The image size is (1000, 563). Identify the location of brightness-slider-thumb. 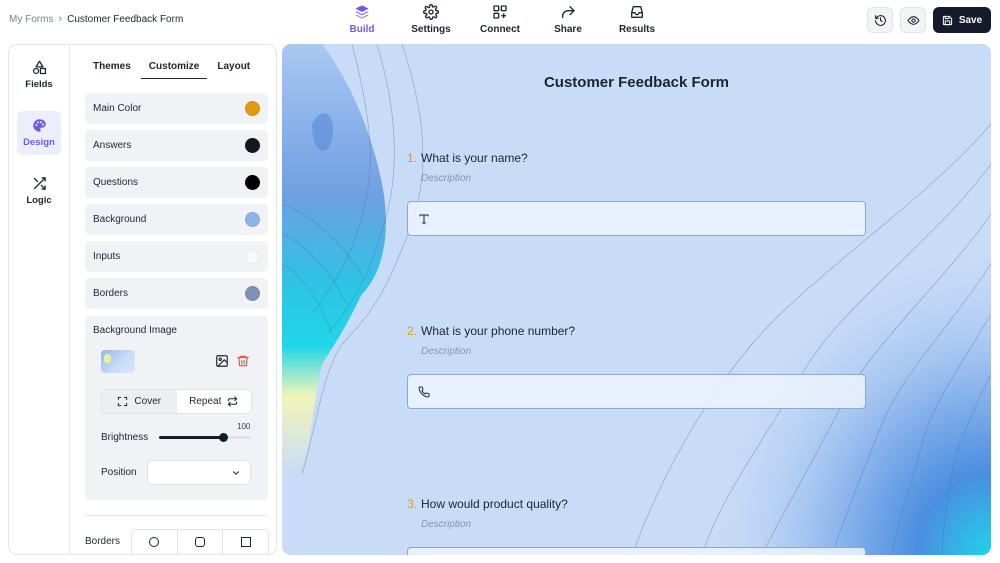
(224, 437).